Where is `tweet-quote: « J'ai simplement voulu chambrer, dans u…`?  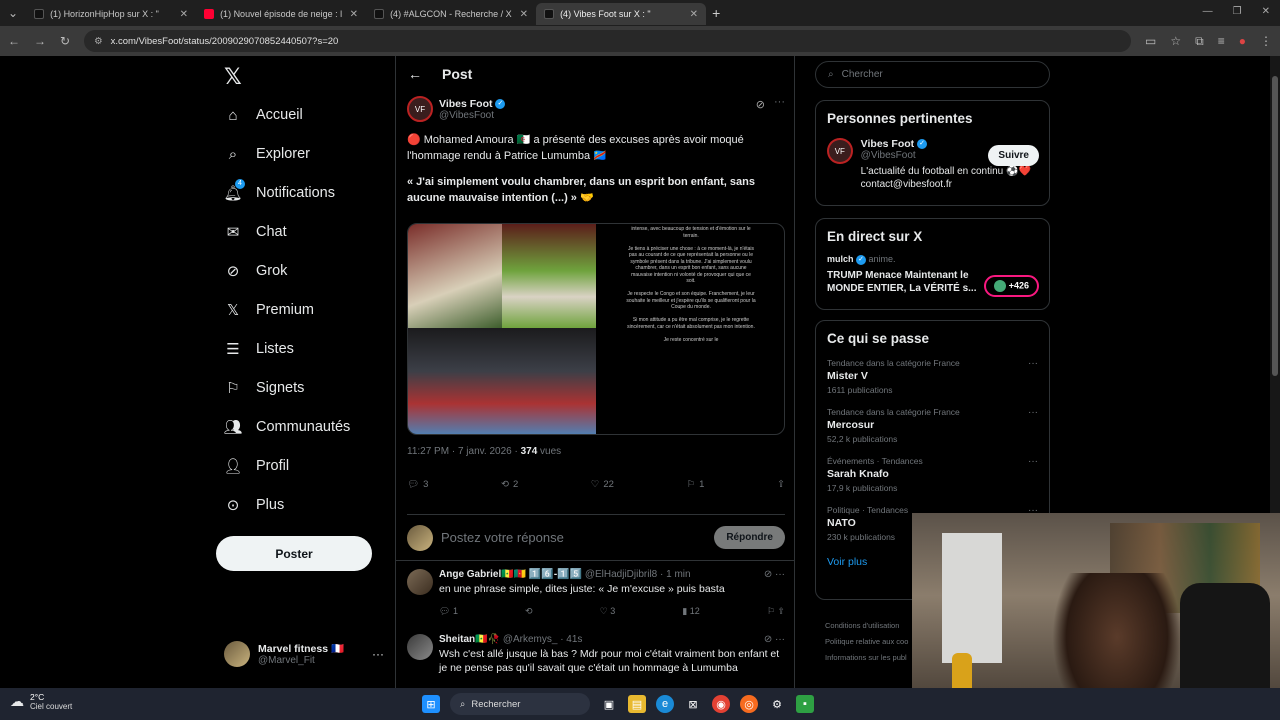 tweet-quote: « J'ai simplement voulu chambrer, dans u… is located at coordinates (596, 190).